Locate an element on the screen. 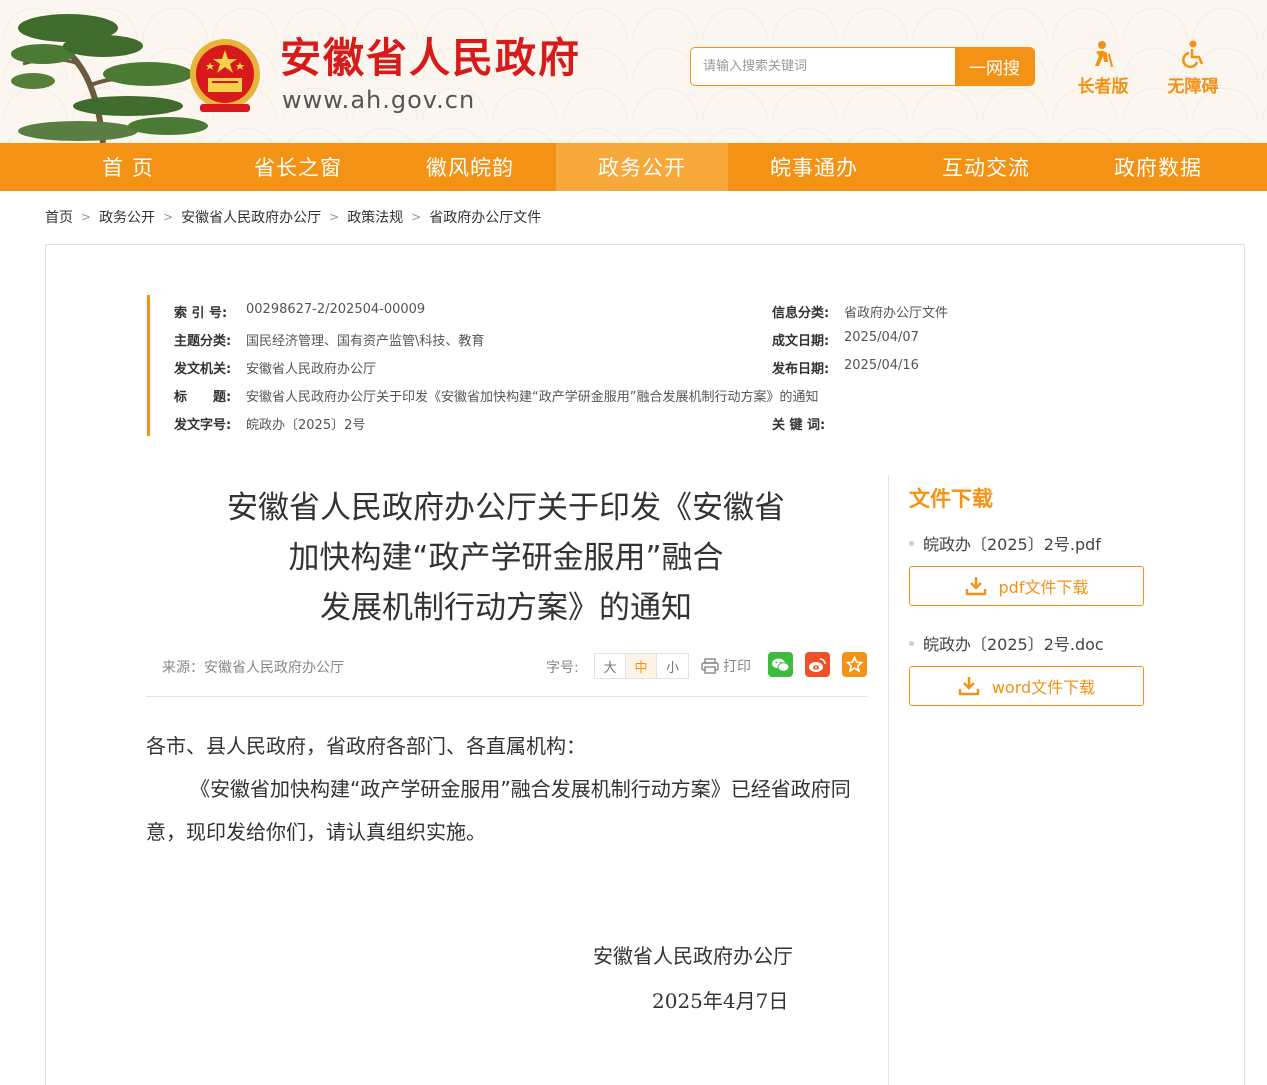 This screenshot has width=1267, height=1085. document-title-line: 安徽省人民政府办公厅关于印发《安徽省 is located at coordinates (506, 508).